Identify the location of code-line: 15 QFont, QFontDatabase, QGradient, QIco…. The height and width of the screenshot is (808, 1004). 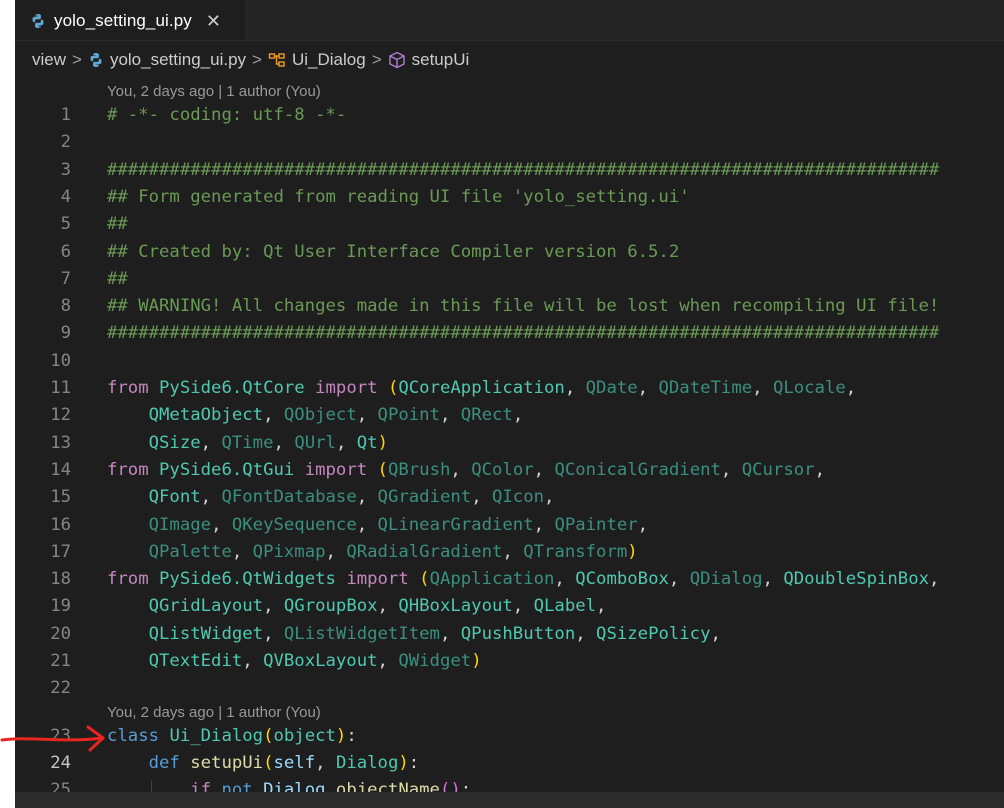
(509, 497).